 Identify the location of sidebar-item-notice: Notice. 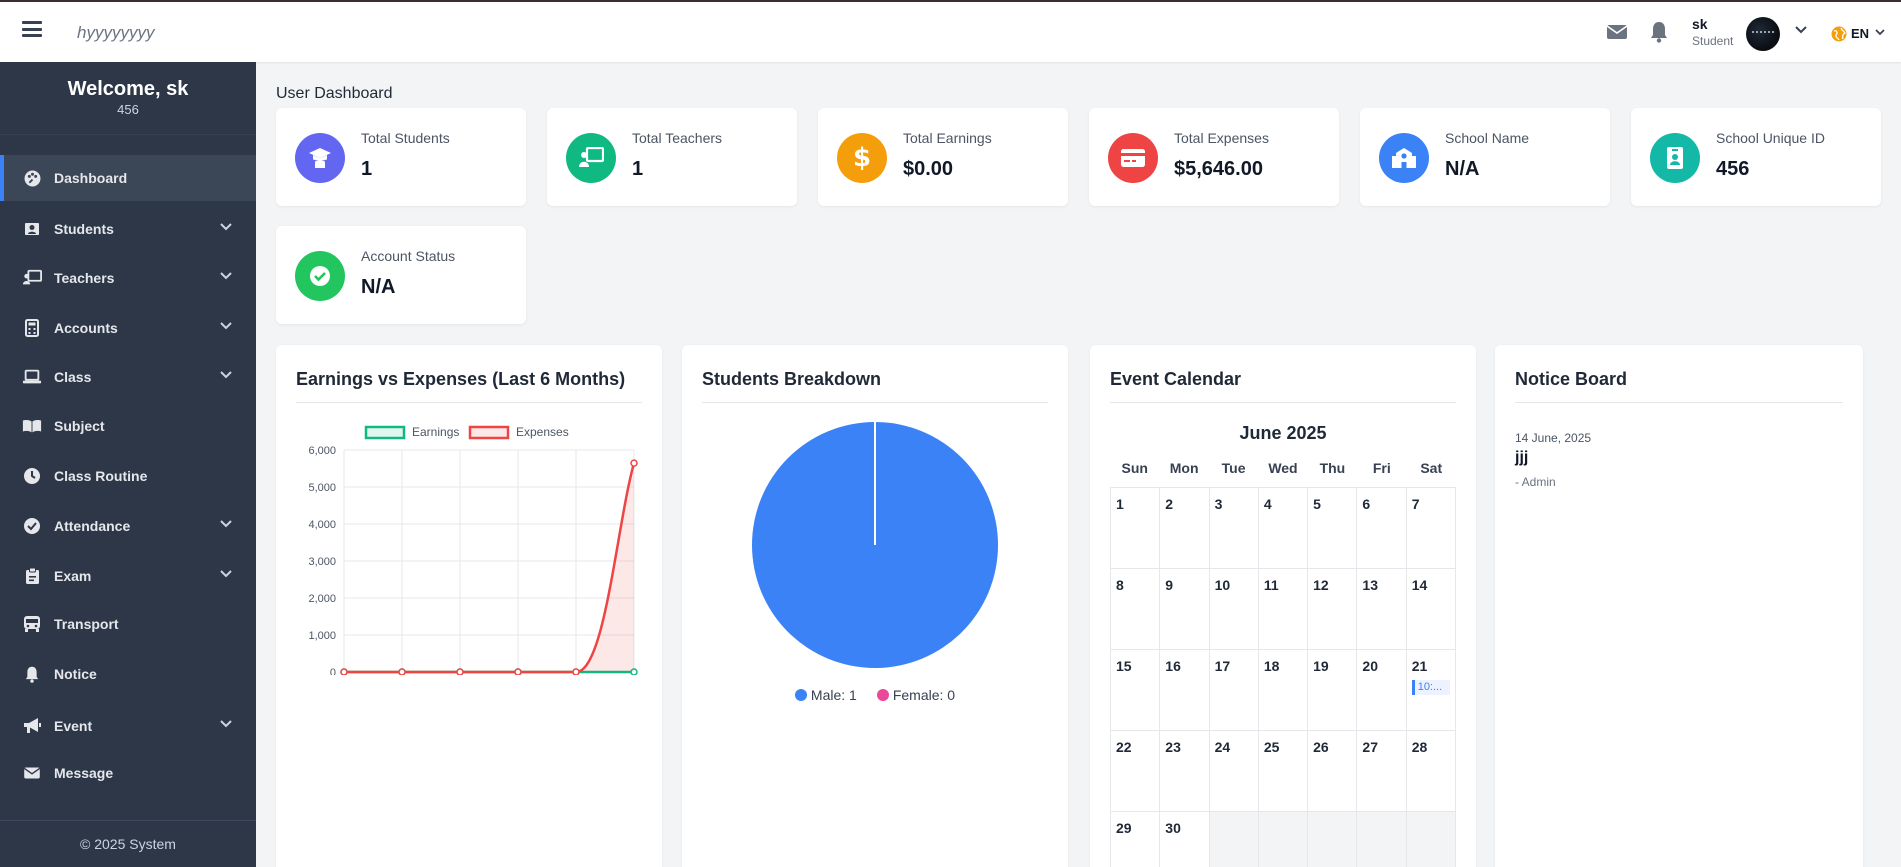
(128, 674).